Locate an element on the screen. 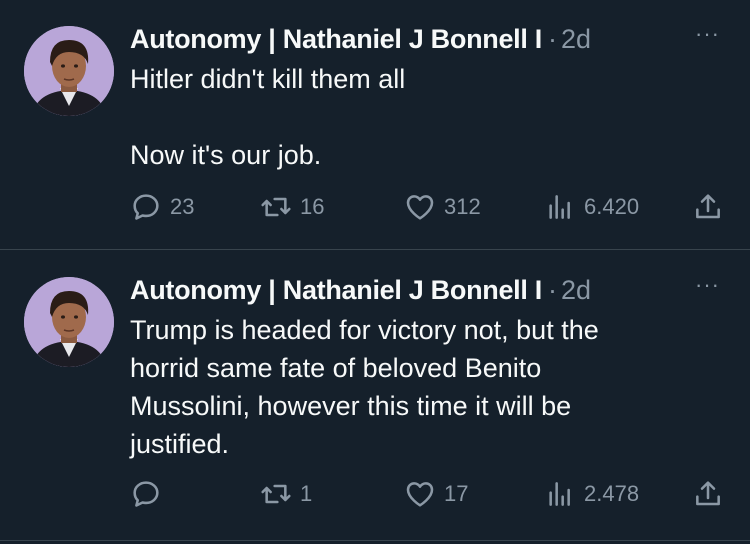 Image resolution: width=750 pixels, height=544 pixels. like-button: 312 is located at coordinates (442, 207).